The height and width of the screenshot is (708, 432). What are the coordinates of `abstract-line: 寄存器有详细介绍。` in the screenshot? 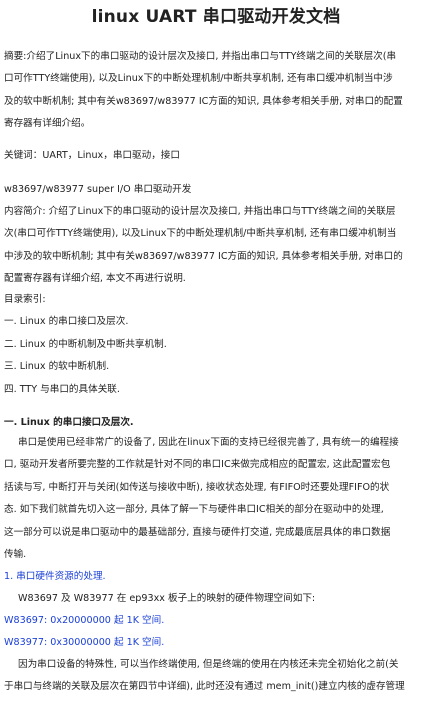 It's located at (47, 124).